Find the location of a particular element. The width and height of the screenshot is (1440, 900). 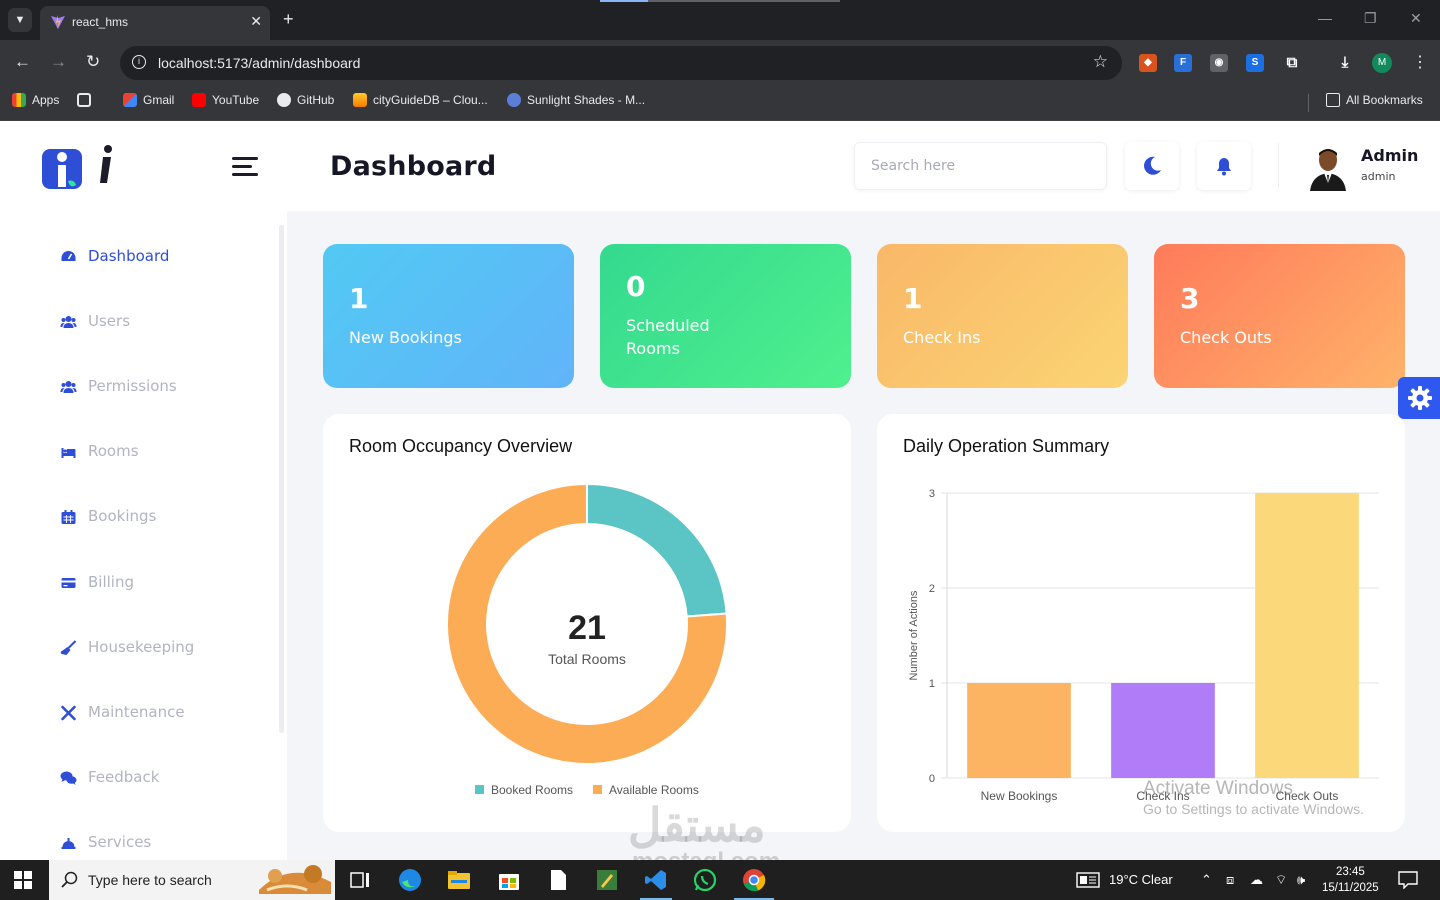

apps-grid-icon is located at coordinates (19, 100).